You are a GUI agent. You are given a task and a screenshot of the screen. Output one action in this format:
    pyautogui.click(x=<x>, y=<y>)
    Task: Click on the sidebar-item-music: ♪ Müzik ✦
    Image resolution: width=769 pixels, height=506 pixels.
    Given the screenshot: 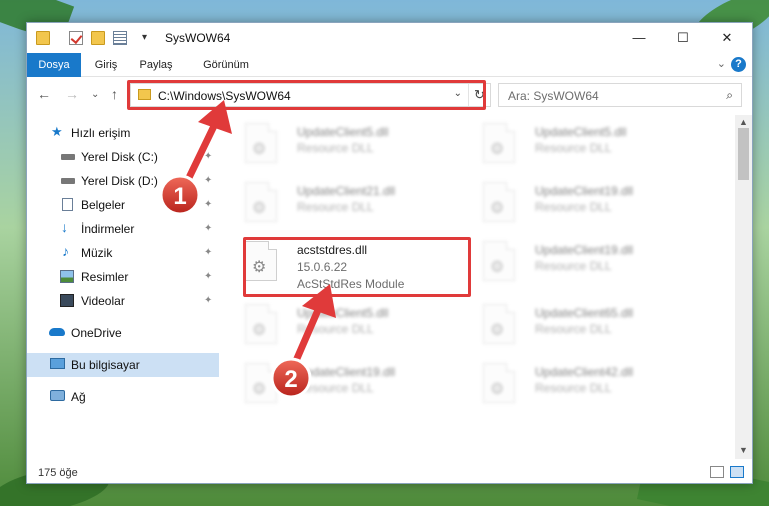 What is the action you would take?
    pyautogui.click(x=123, y=253)
    